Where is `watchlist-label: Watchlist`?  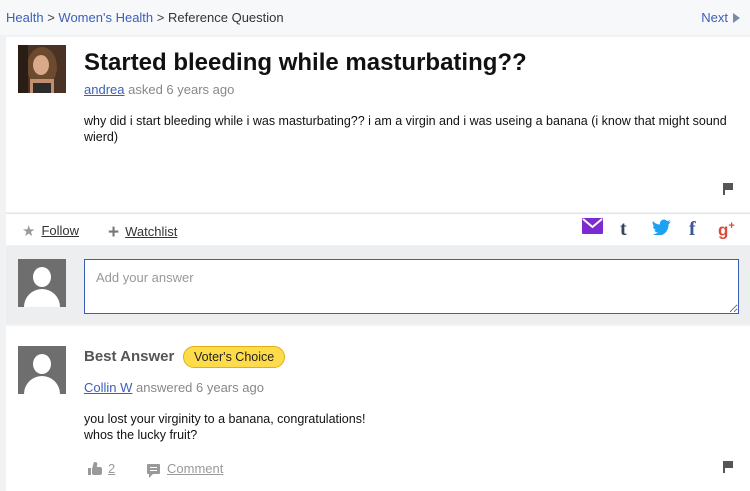 watchlist-label: Watchlist is located at coordinates (151, 231).